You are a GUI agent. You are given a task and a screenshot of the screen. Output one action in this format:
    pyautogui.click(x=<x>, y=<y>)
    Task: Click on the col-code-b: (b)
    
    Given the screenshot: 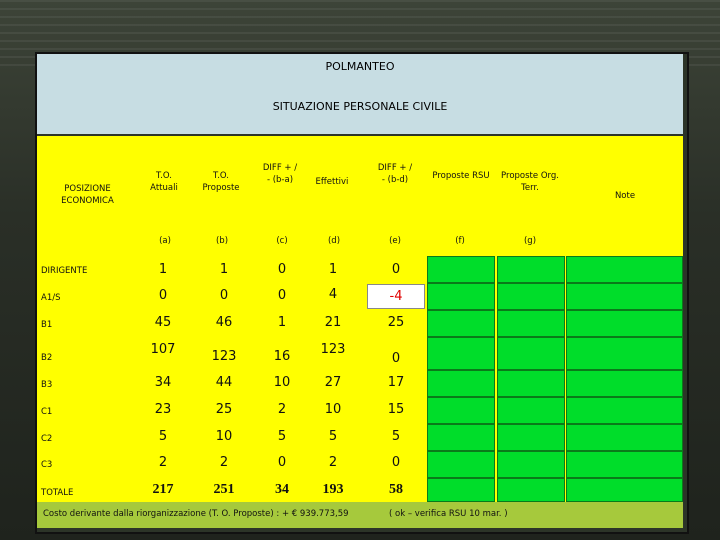 What is the action you would take?
    pyautogui.click(x=222, y=241)
    